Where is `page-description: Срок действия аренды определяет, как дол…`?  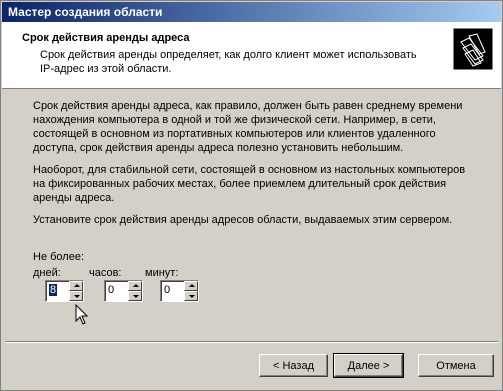
page-description: Срок действия аренды определяет, как дол… is located at coordinates (228, 62).